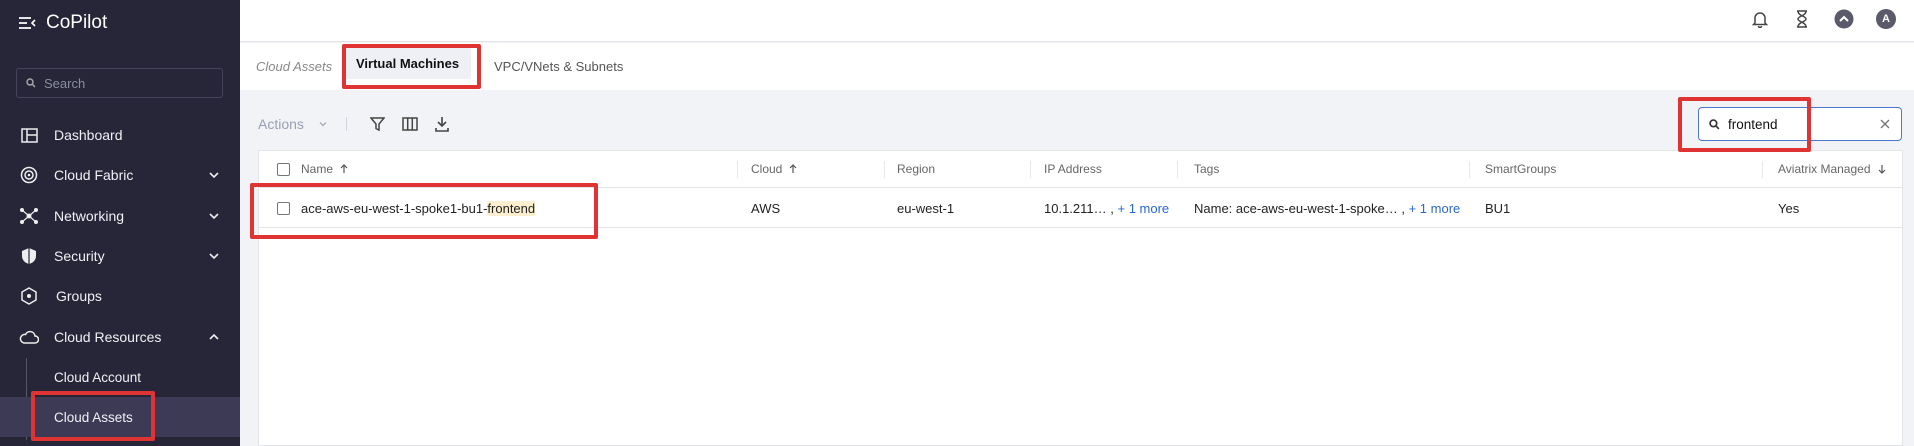 The height and width of the screenshot is (446, 1914). Describe the element at coordinates (129, 83) in the screenshot. I see `sidebar-search-input` at that location.